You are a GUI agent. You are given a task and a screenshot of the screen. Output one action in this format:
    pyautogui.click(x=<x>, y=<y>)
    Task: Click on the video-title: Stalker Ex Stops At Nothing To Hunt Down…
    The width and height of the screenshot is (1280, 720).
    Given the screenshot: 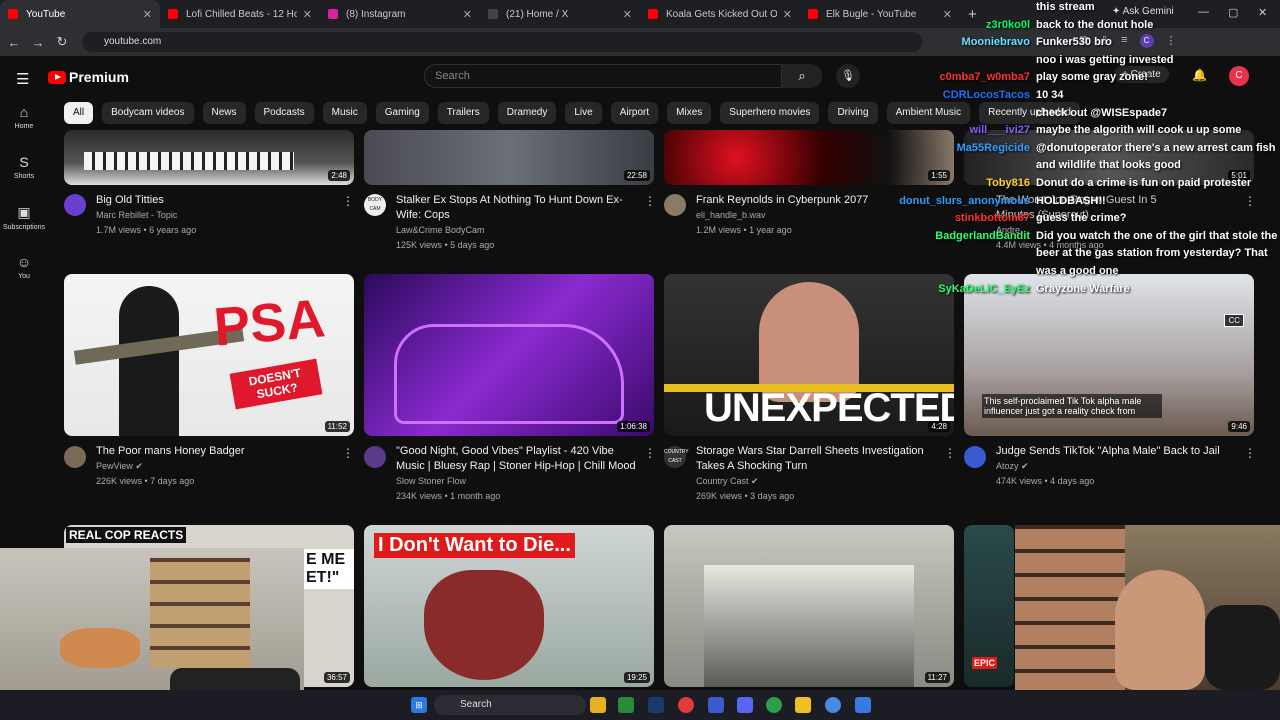 What is the action you would take?
    pyautogui.click(x=516, y=208)
    